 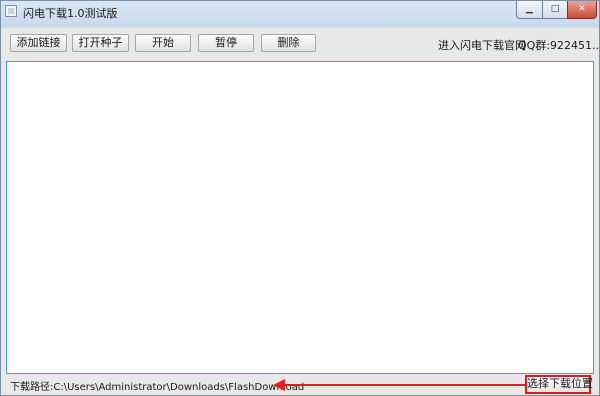 I want to click on app-icon, so click(x=11, y=11).